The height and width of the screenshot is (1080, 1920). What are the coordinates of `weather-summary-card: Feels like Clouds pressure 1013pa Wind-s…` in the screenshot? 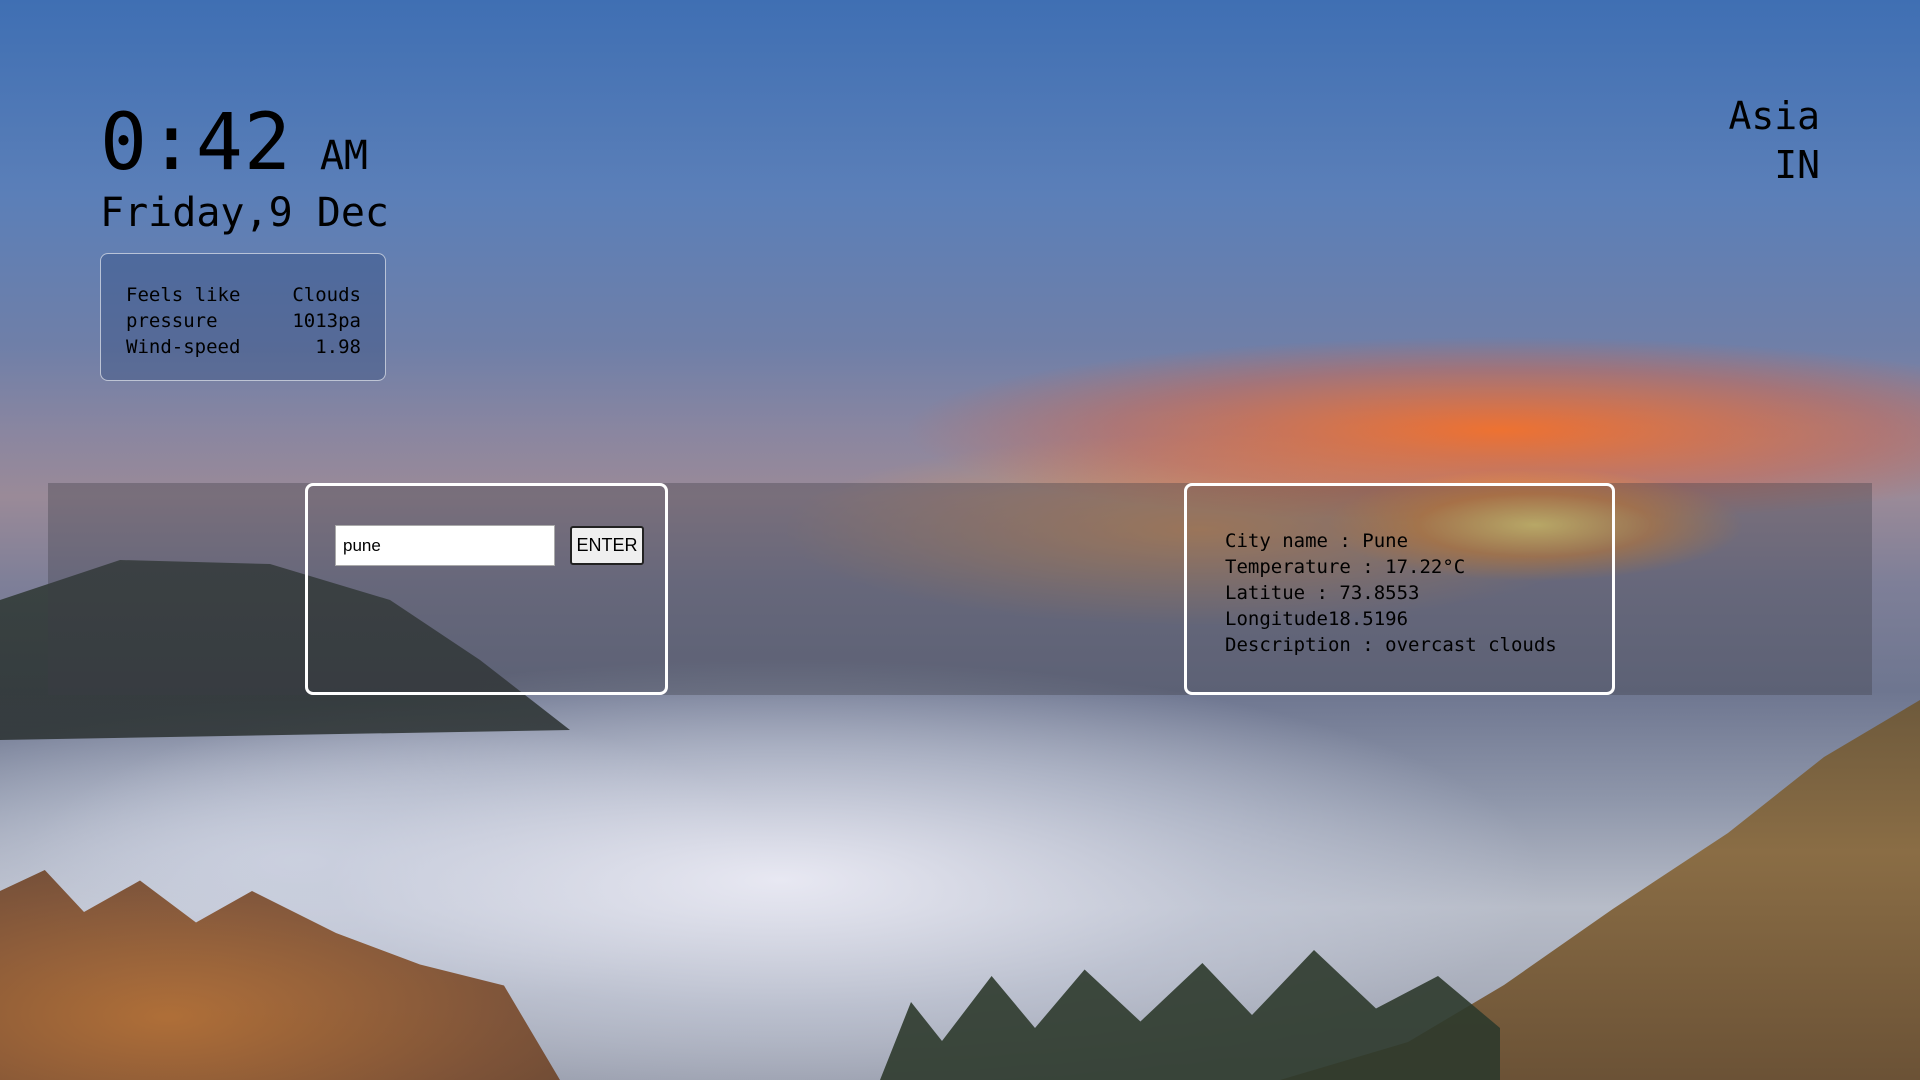 It's located at (243, 317).